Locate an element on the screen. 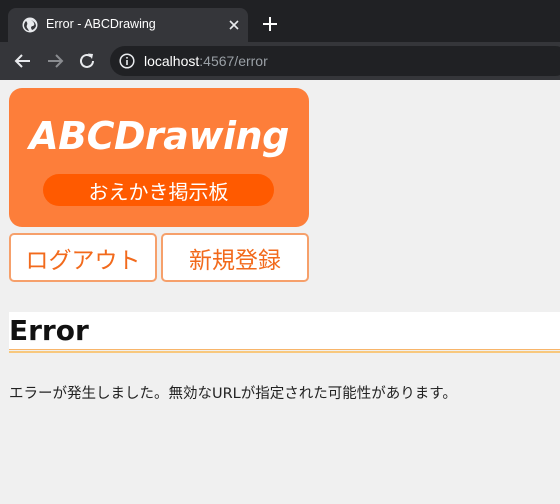 The height and width of the screenshot is (504, 560). browser-tab: Error - ABCDrawing is located at coordinates (128, 25).